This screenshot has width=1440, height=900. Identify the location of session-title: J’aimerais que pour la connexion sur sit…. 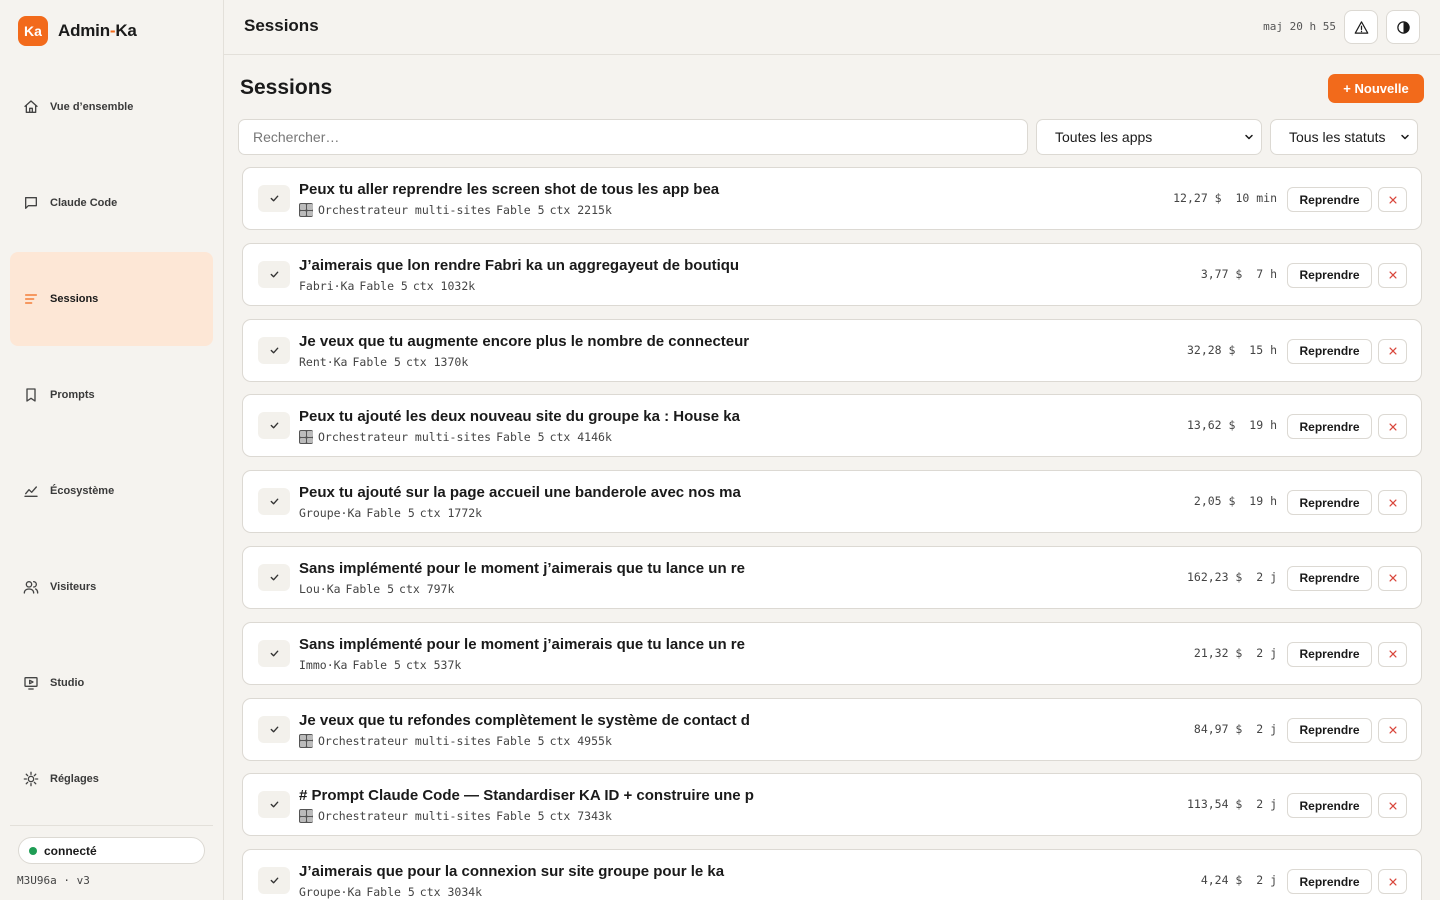
(512, 872).